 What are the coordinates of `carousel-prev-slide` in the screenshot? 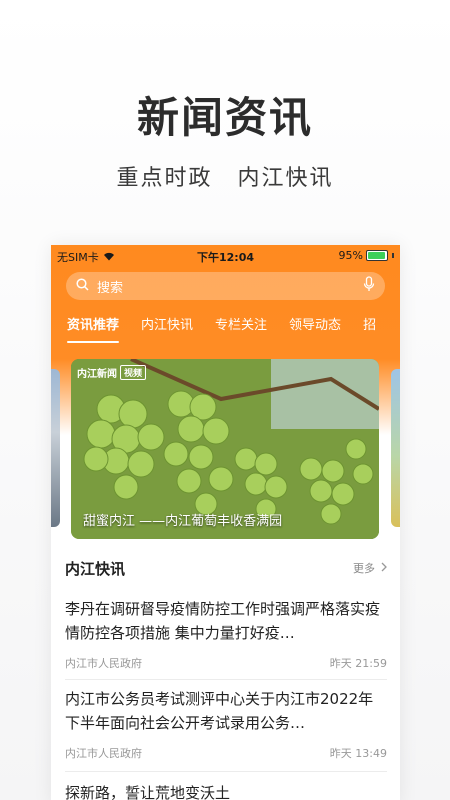 It's located at (55, 448).